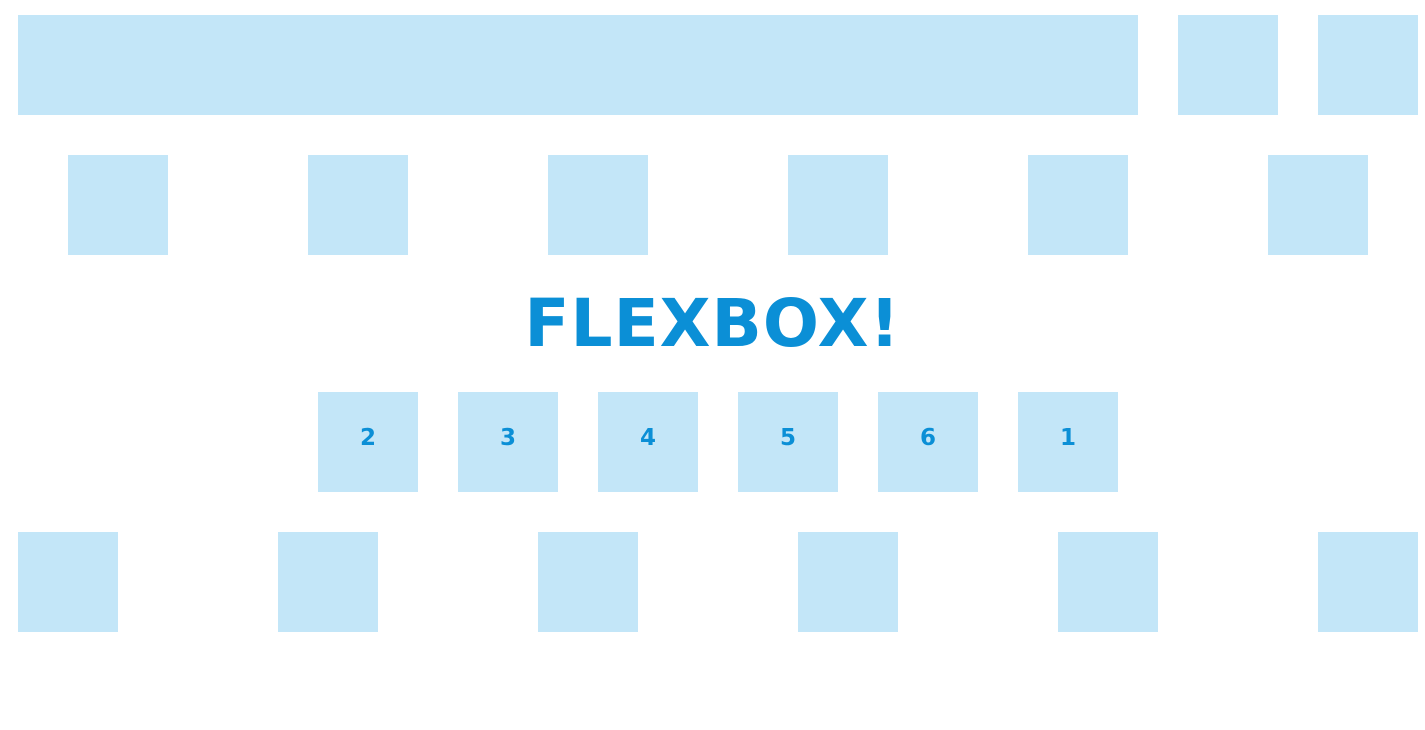 The height and width of the screenshot is (730, 1425). Describe the element at coordinates (647, 438) in the screenshot. I see `ordered-item-label: 4` at that location.